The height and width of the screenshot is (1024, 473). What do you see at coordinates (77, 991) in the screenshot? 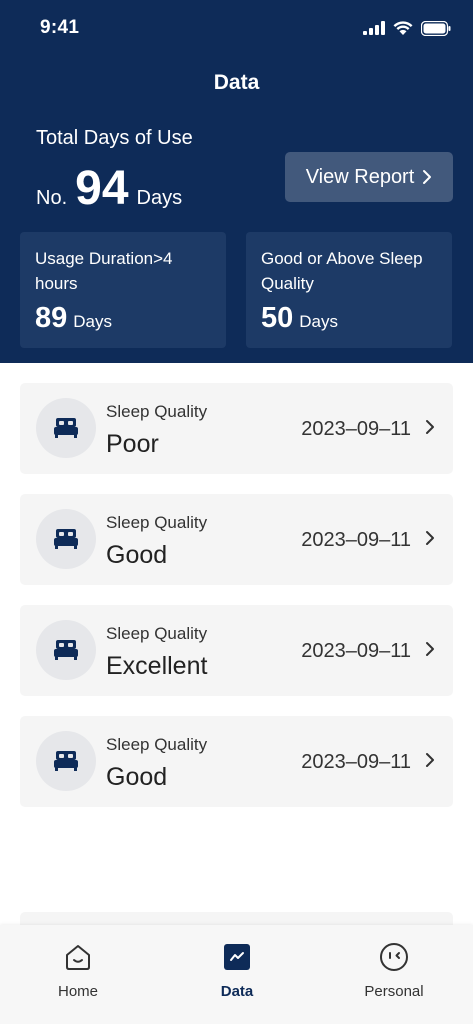
I see `tab-label: Home` at bounding box center [77, 991].